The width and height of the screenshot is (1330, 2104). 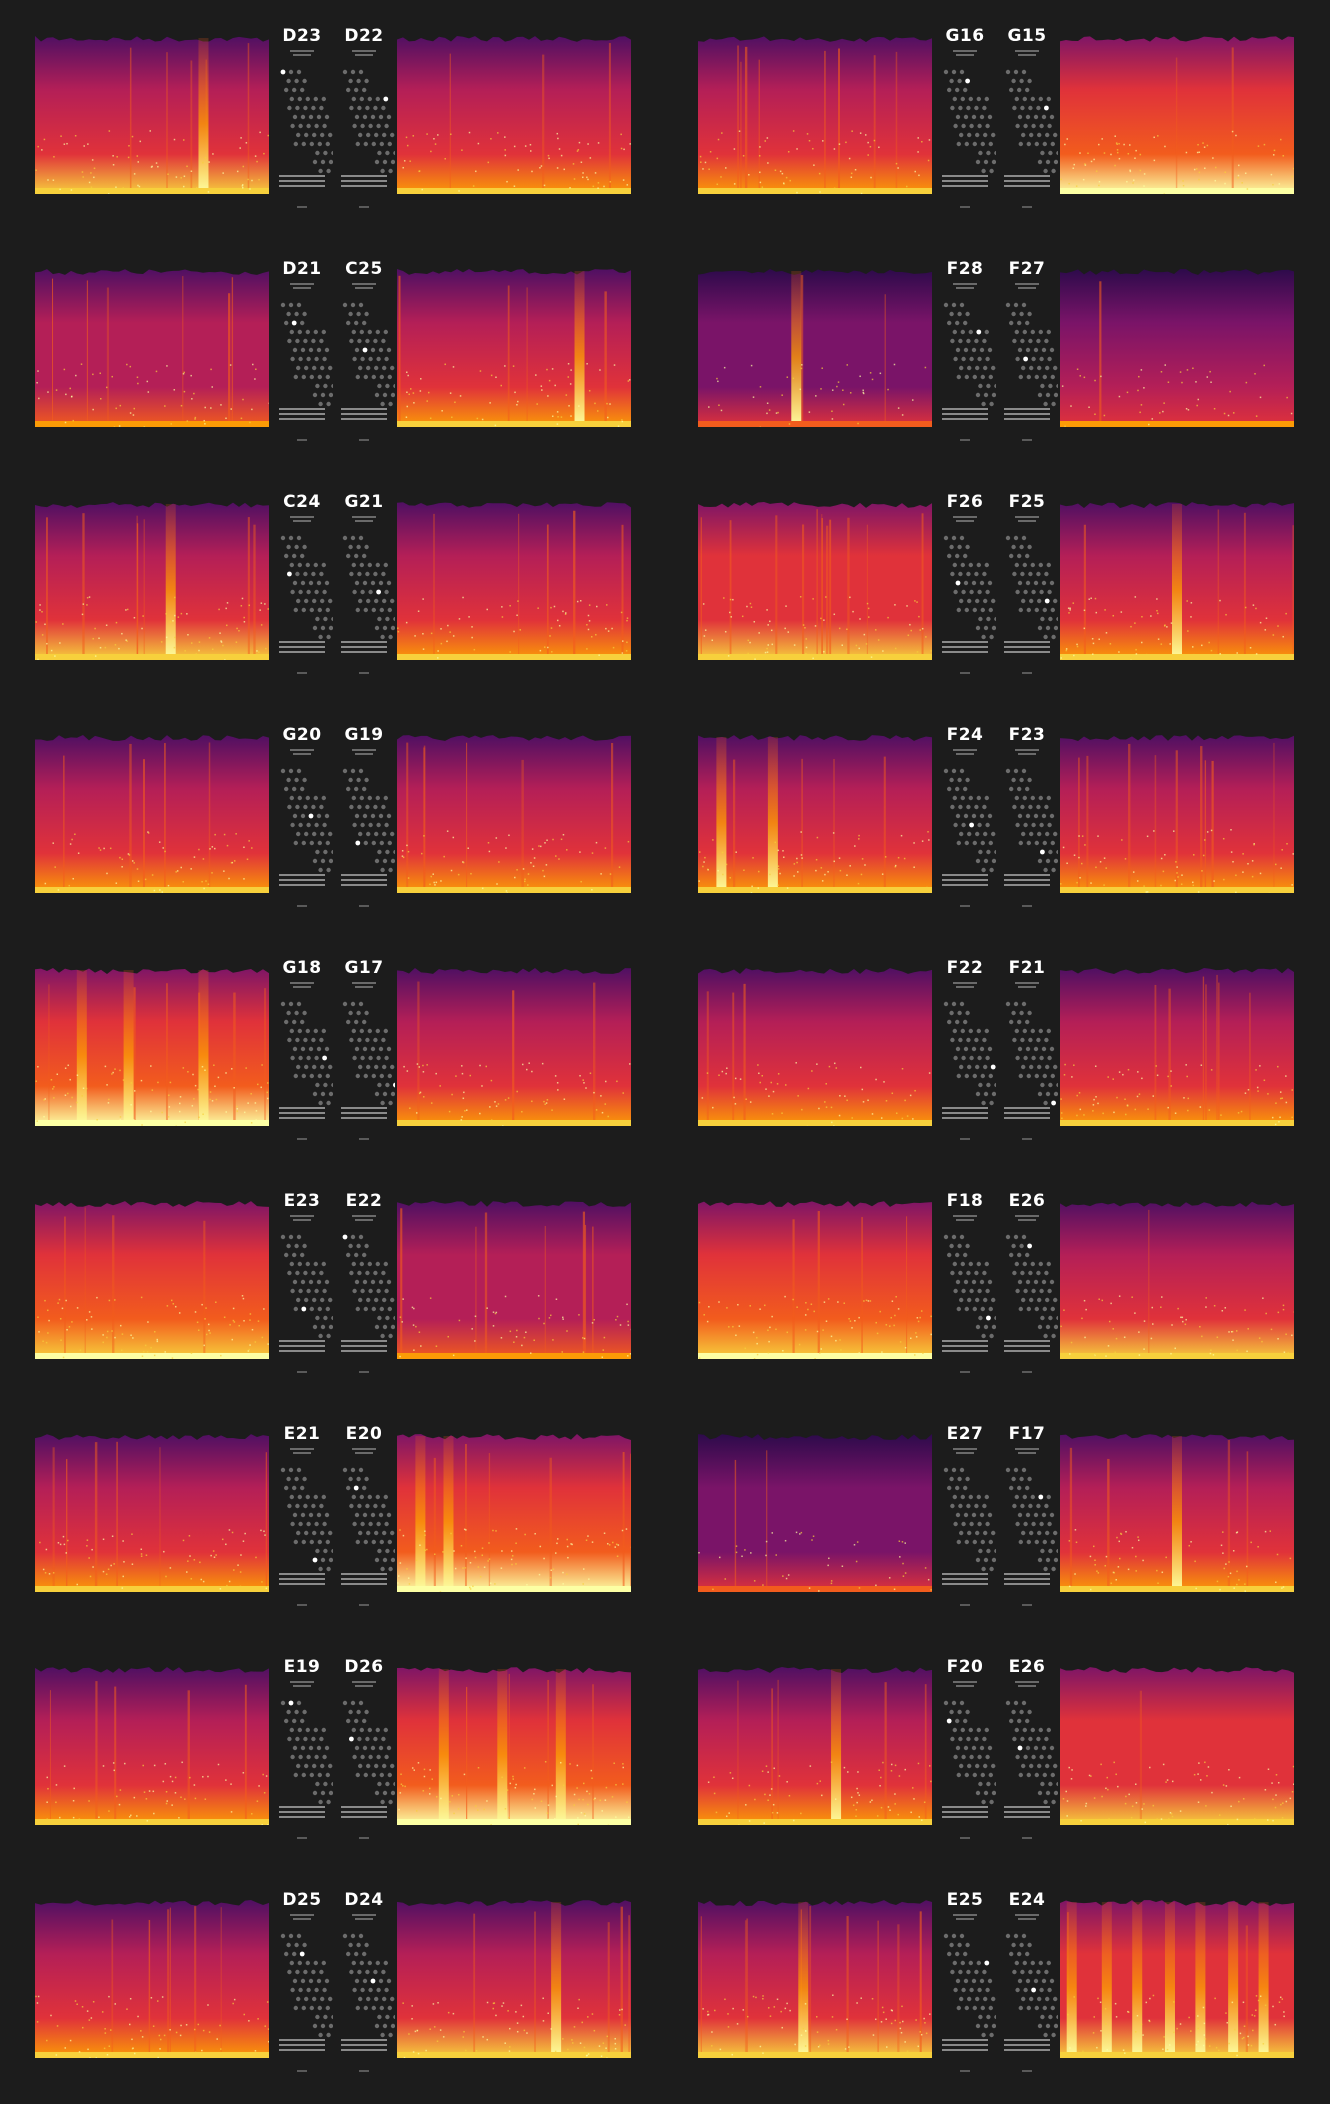 What do you see at coordinates (1205, 826) in the screenshot?
I see `spectrogram-streak` at bounding box center [1205, 826].